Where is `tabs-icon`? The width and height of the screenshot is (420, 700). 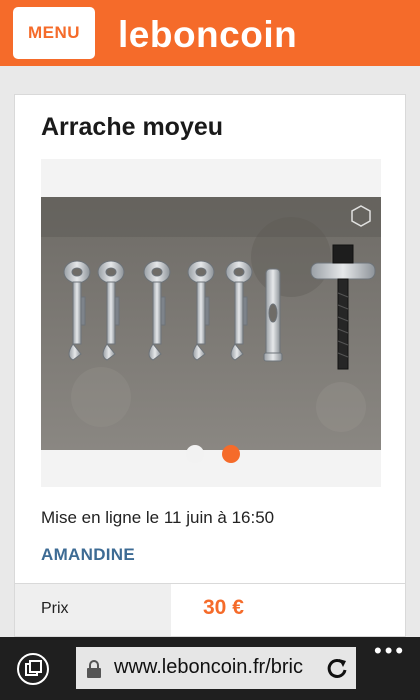 tabs-icon is located at coordinates (33, 669).